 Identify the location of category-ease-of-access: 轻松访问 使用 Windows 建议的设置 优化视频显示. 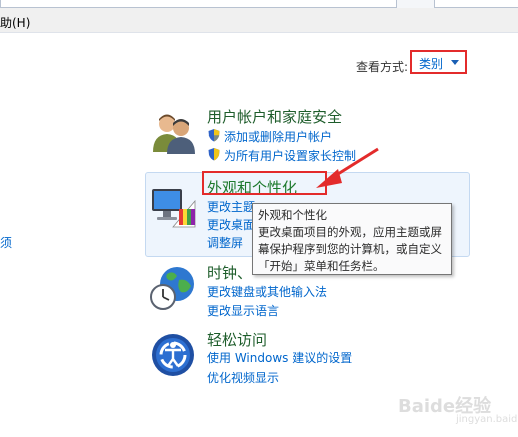
(307, 359).